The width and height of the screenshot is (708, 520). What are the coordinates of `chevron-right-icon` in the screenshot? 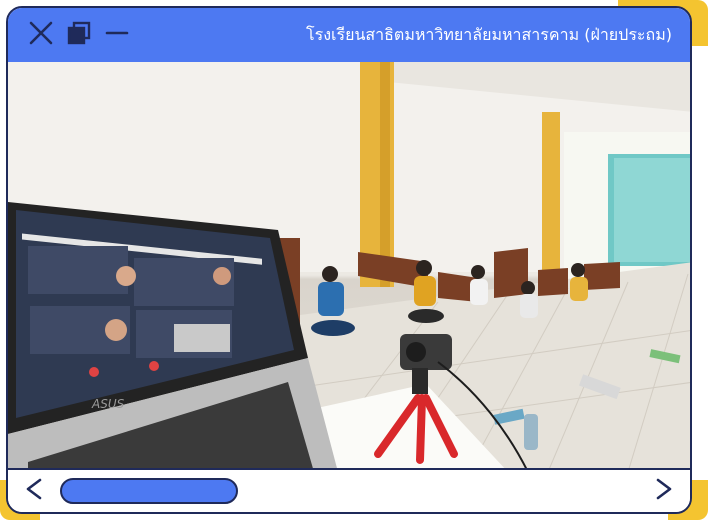 It's located at (663, 489).